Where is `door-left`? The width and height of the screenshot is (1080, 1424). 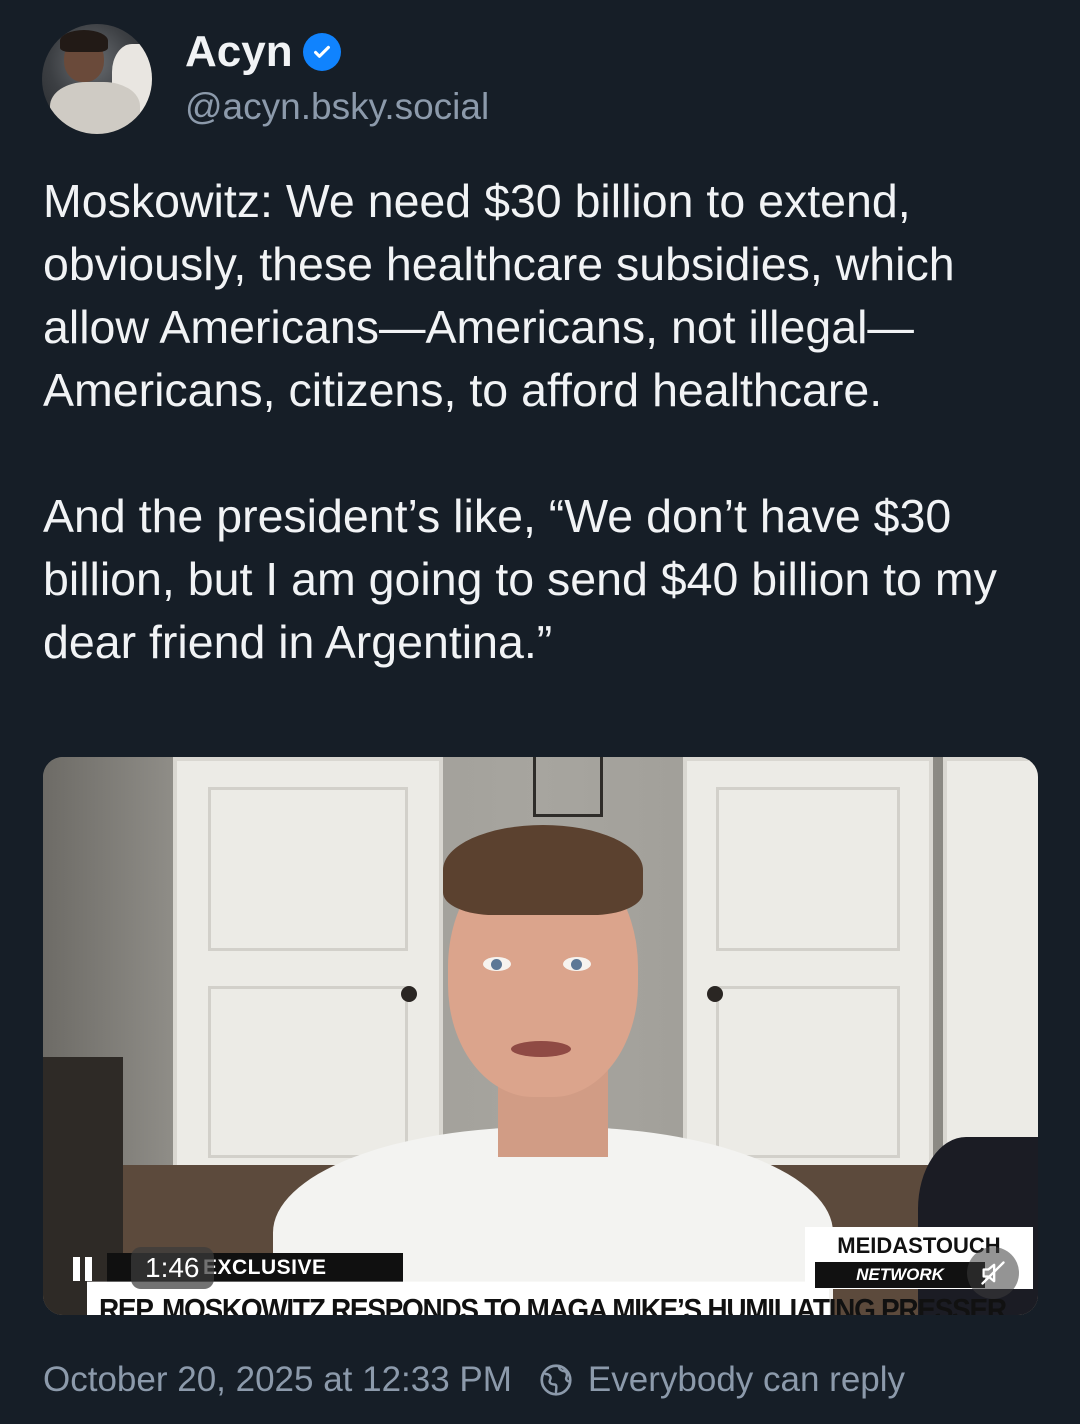 door-left is located at coordinates (308, 977).